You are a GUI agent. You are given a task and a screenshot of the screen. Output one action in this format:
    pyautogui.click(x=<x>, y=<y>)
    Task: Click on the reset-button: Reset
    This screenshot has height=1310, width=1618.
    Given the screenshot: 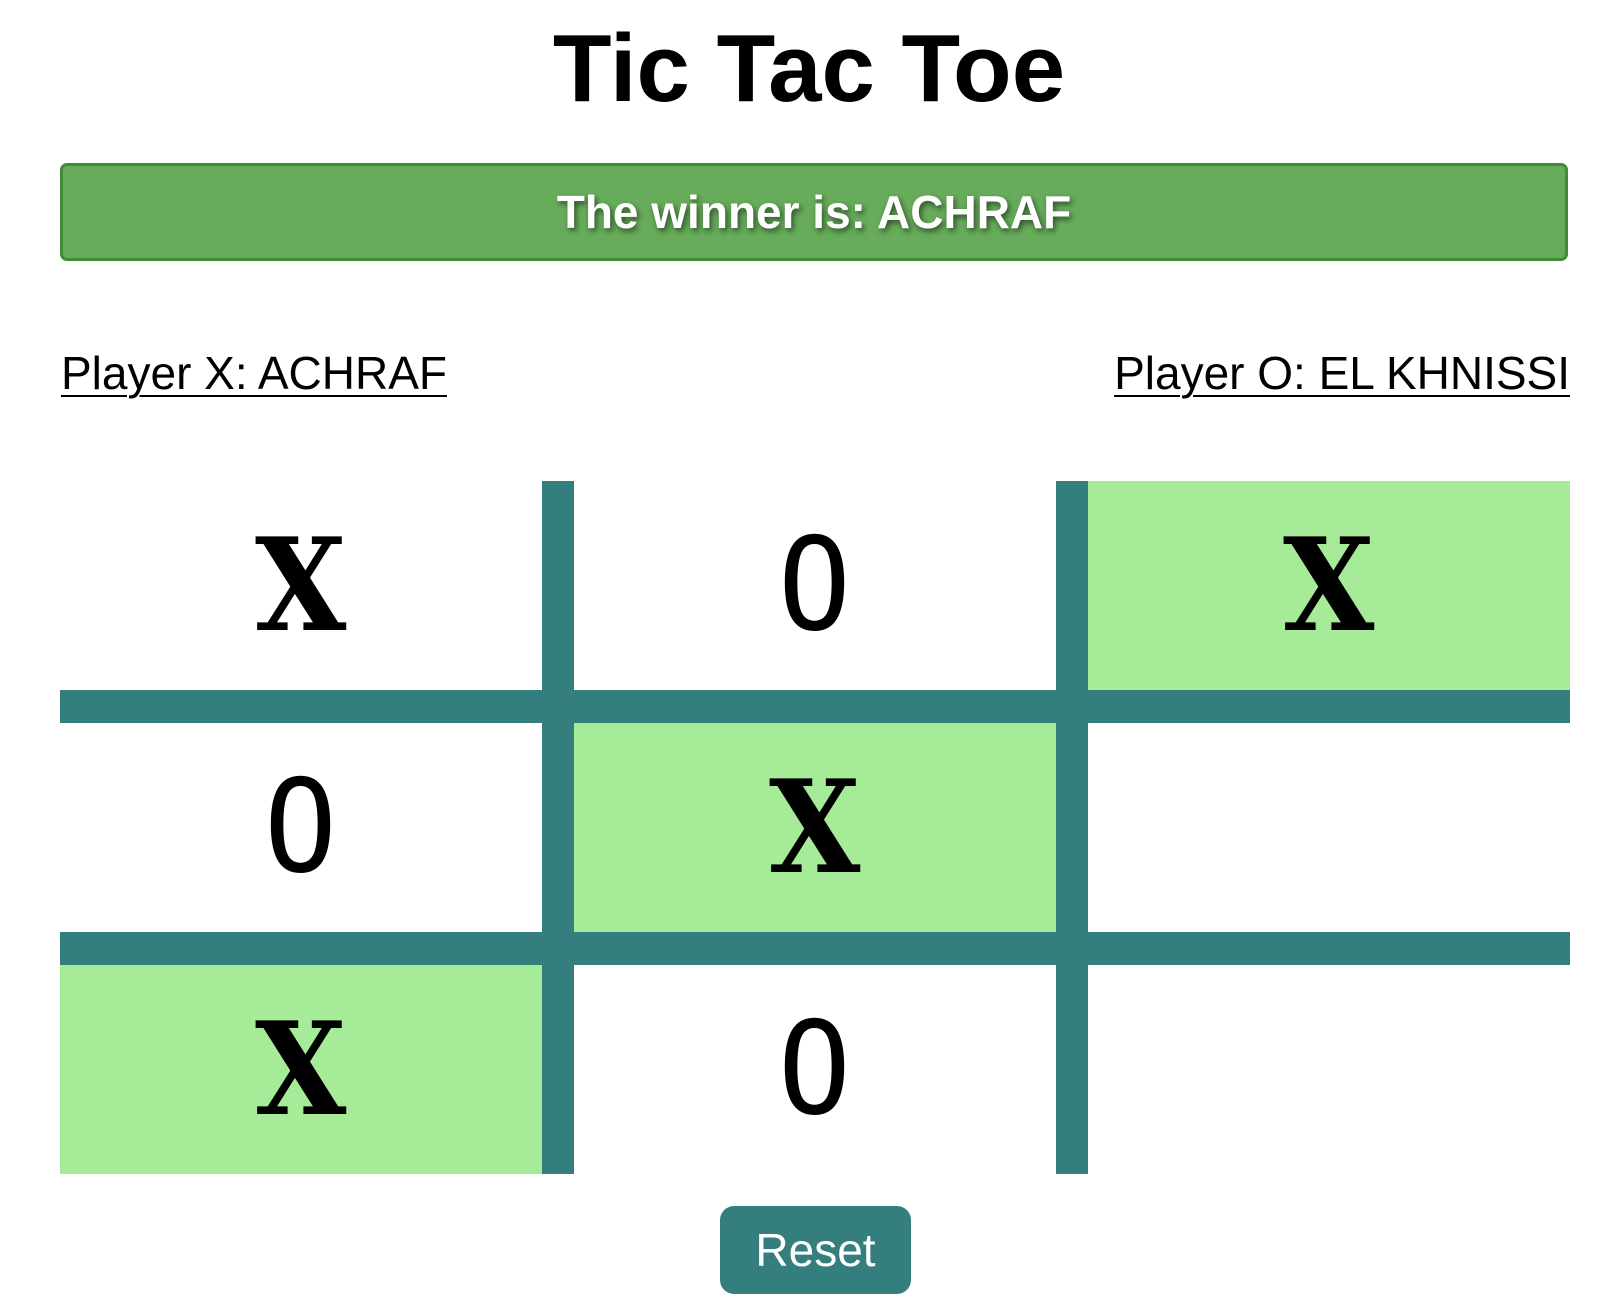 What is the action you would take?
    pyautogui.click(x=815, y=1250)
    